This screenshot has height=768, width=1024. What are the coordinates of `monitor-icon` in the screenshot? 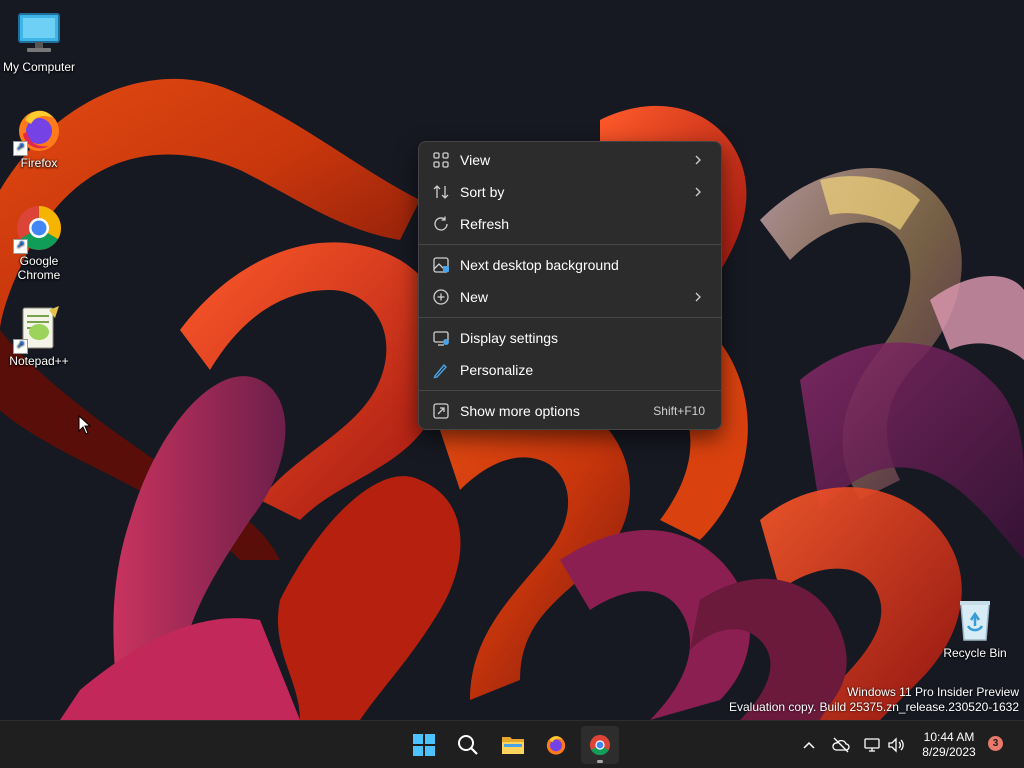 It's located at (39, 34).